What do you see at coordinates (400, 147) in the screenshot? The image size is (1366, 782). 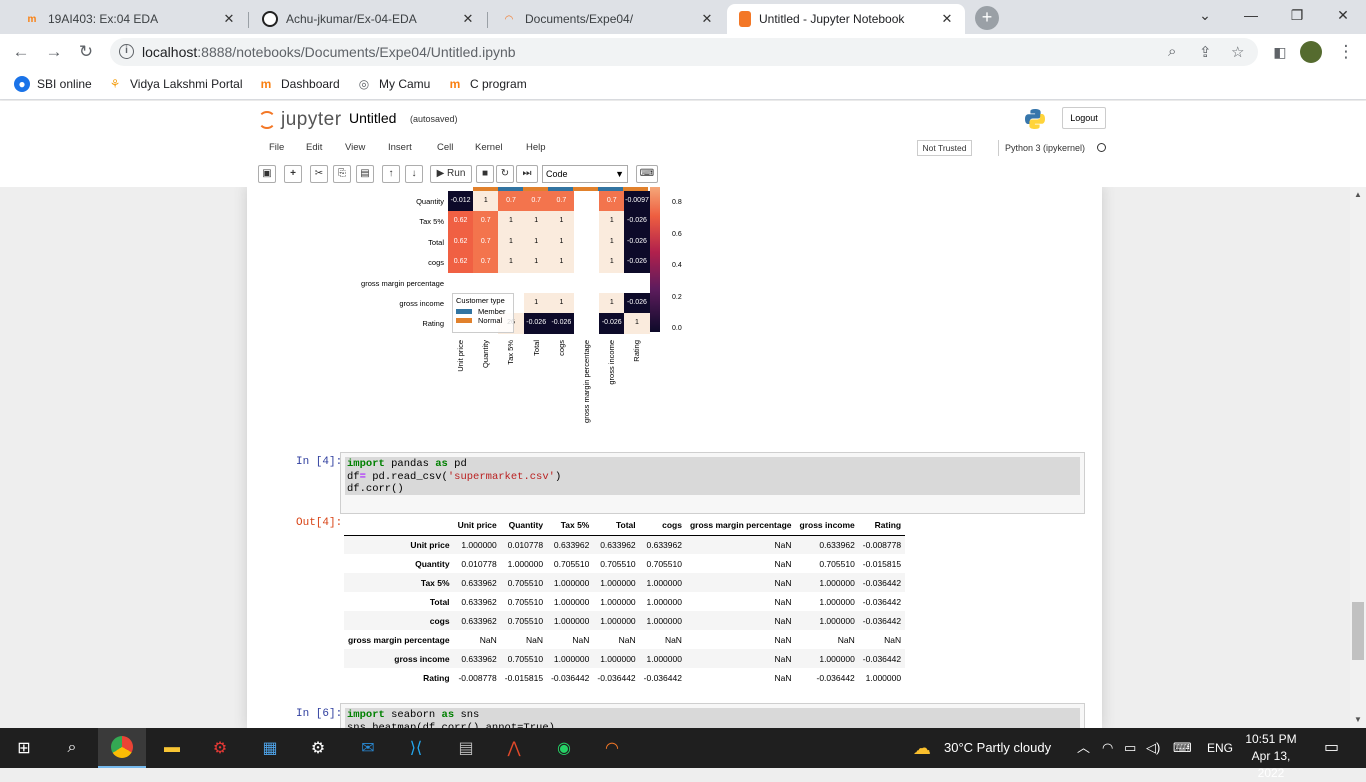 I see `menu-insert: Insert` at bounding box center [400, 147].